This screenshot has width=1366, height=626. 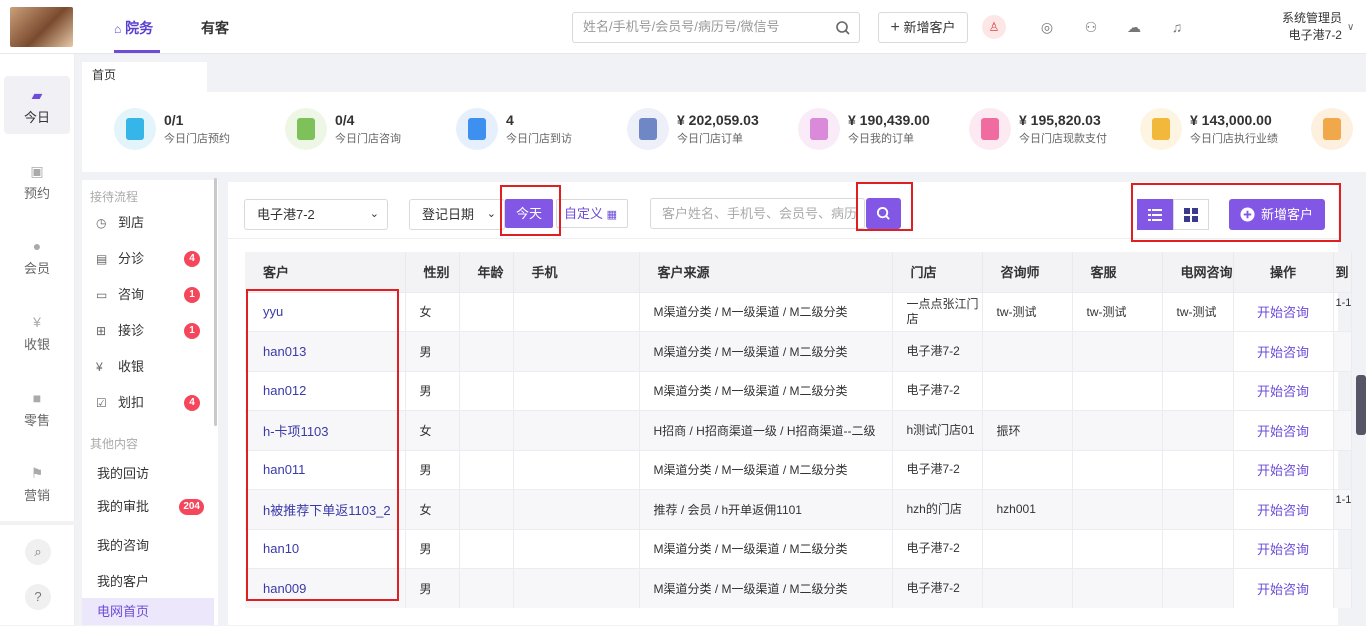 What do you see at coordinates (895, 27) in the screenshot?
I see `plus-icon: +` at bounding box center [895, 27].